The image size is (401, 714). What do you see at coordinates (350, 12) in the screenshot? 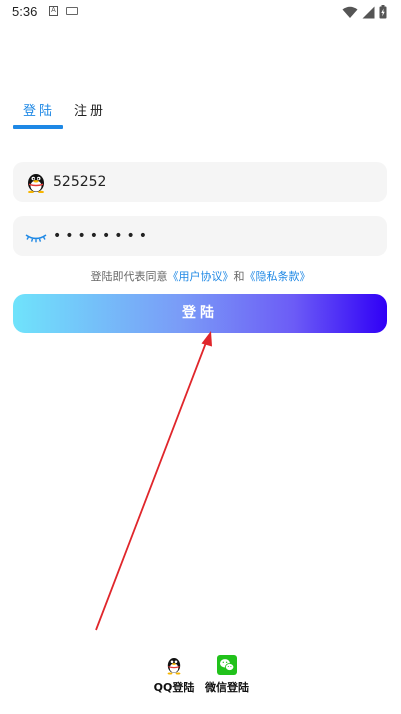
I see `wifi-icon` at bounding box center [350, 12].